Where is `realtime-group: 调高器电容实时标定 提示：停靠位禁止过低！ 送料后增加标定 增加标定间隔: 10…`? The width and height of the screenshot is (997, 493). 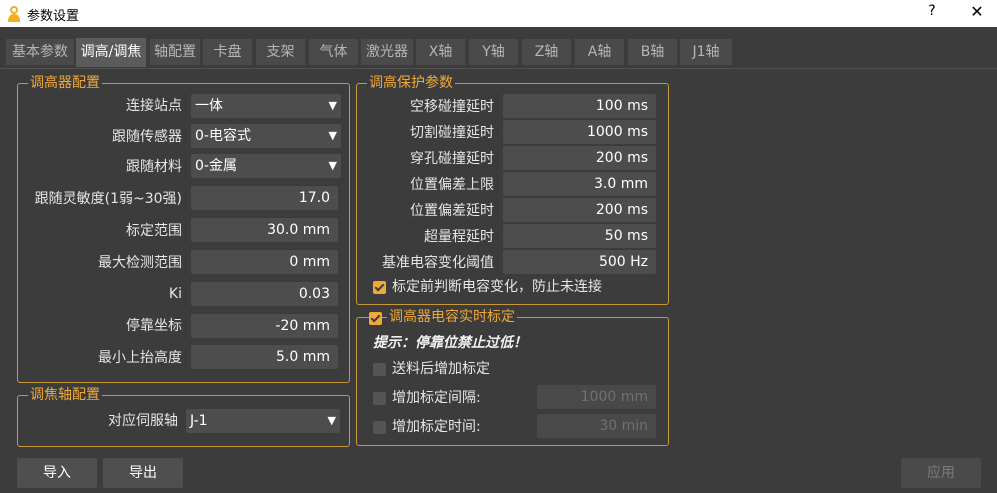 realtime-group: 调高器电容实时标定 提示：停靠位禁止过低！ 送料后增加标定 增加标定间隔: 10… is located at coordinates (512, 377).